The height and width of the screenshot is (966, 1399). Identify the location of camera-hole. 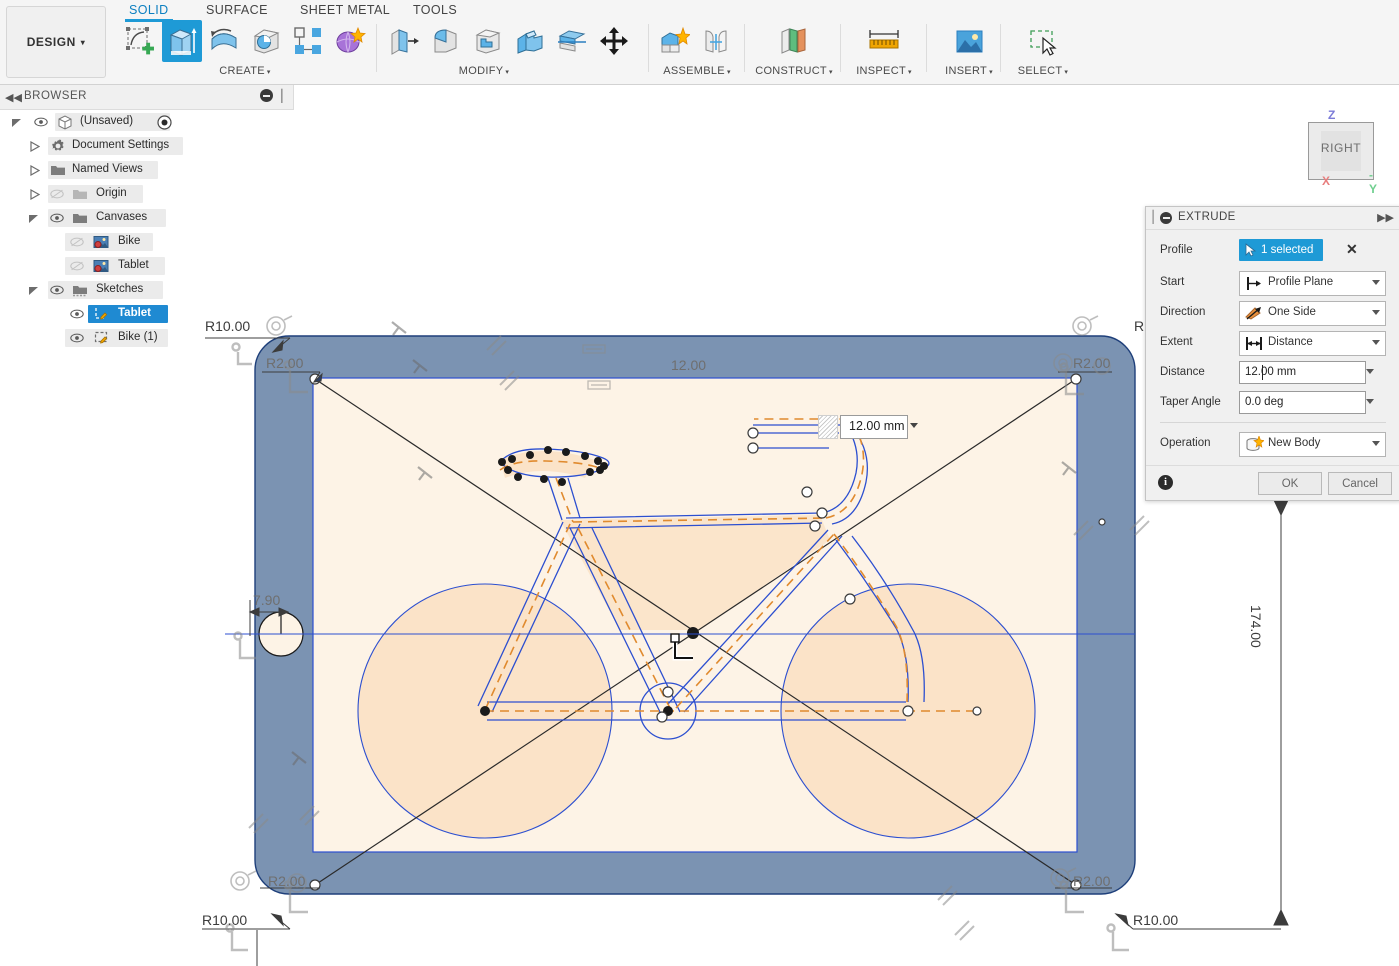
(281, 634).